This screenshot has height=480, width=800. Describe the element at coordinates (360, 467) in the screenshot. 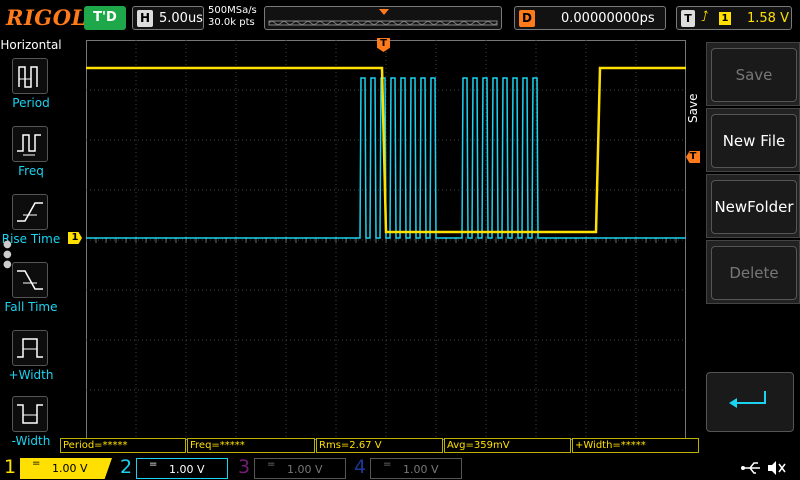

I see `channel-number: 4` at that location.